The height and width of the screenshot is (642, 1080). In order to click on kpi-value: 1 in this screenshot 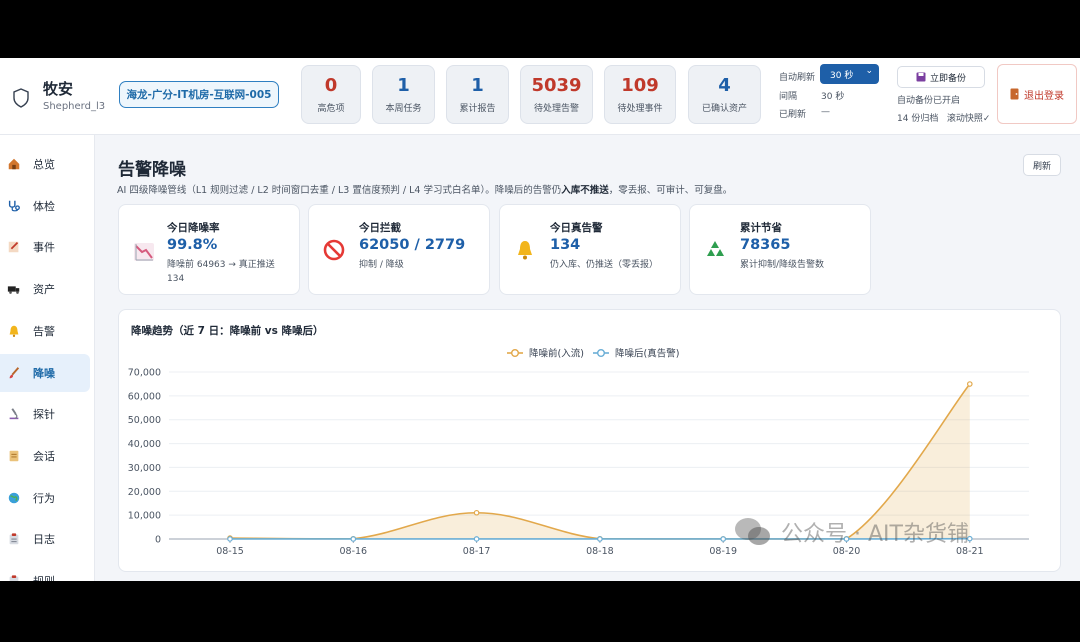, I will do `click(477, 85)`.